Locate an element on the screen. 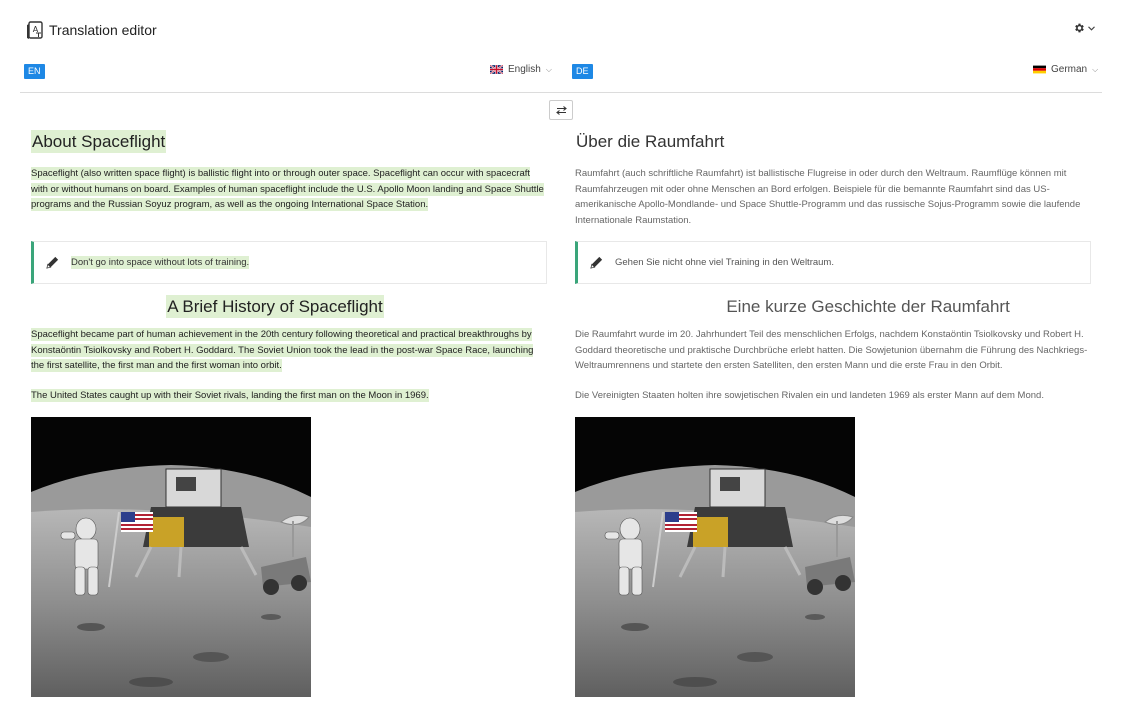  swap-languages-button is located at coordinates (561, 110).